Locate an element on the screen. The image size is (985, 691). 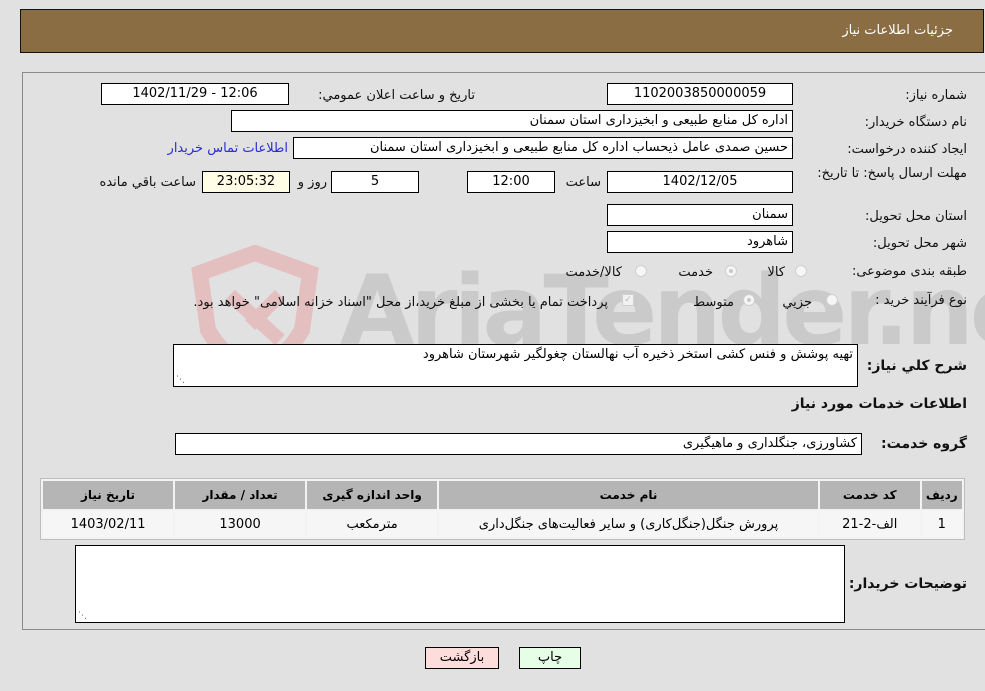
process-option-medium: متوسط is located at coordinates (713, 302).